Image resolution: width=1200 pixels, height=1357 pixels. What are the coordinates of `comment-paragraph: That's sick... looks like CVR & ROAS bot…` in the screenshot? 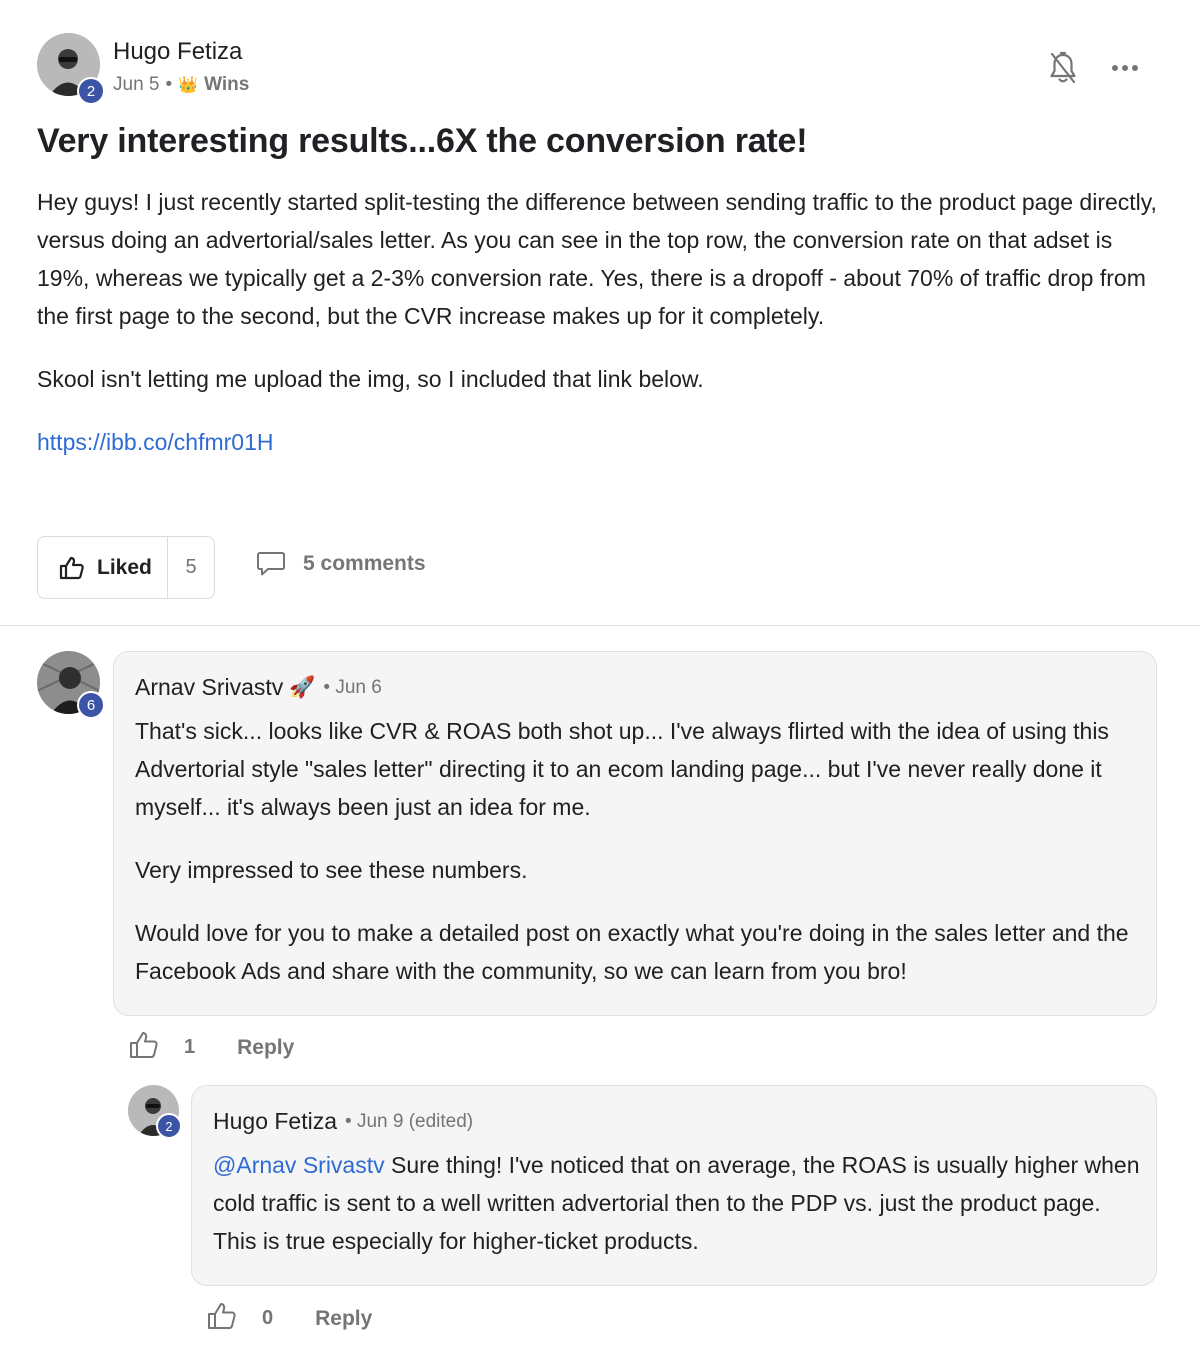 It's located at (622, 769).